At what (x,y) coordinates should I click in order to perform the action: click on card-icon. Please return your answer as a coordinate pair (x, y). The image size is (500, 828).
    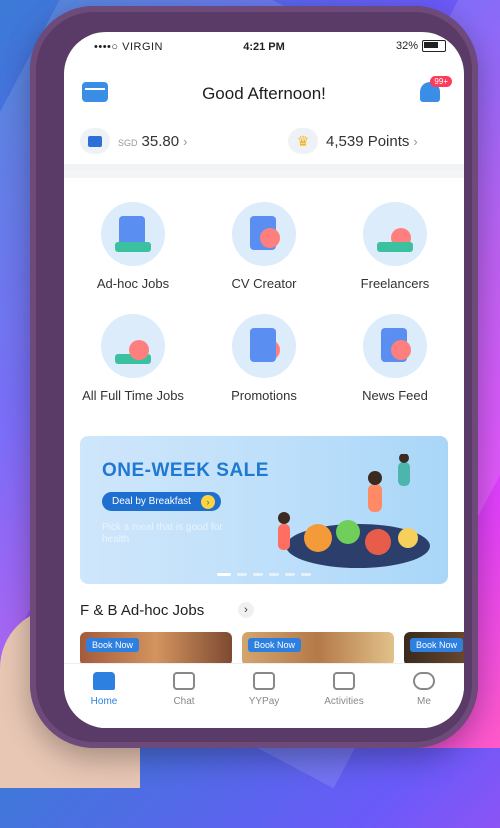
    Looking at the image, I should click on (95, 141).